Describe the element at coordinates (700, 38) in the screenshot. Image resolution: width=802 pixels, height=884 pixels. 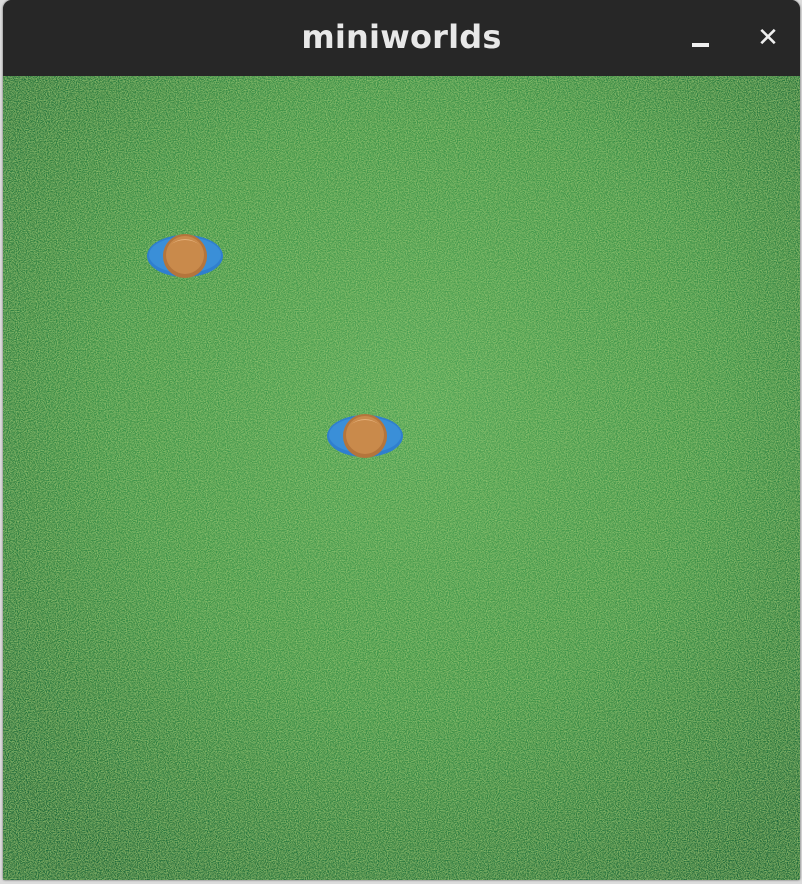
I see `minimize-button` at that location.